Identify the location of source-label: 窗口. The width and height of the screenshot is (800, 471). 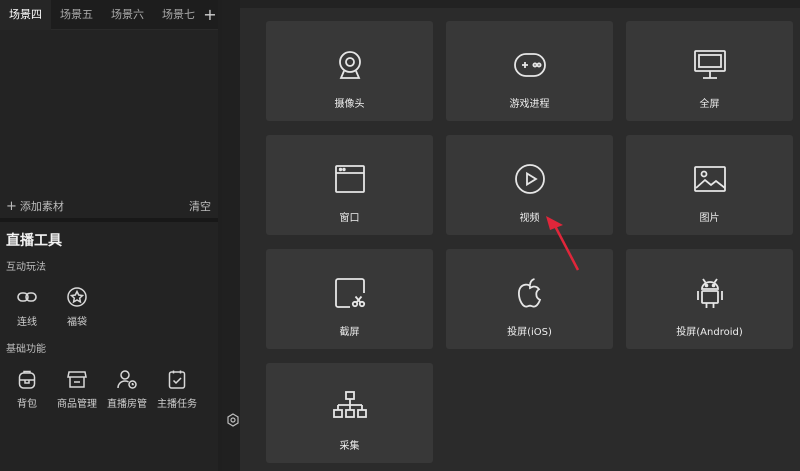
(349, 218).